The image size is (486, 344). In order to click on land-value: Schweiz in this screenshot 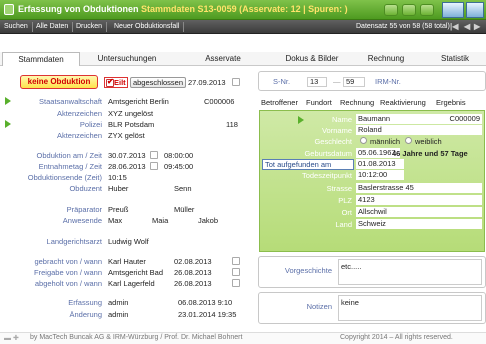, I will do `click(419, 224)`.